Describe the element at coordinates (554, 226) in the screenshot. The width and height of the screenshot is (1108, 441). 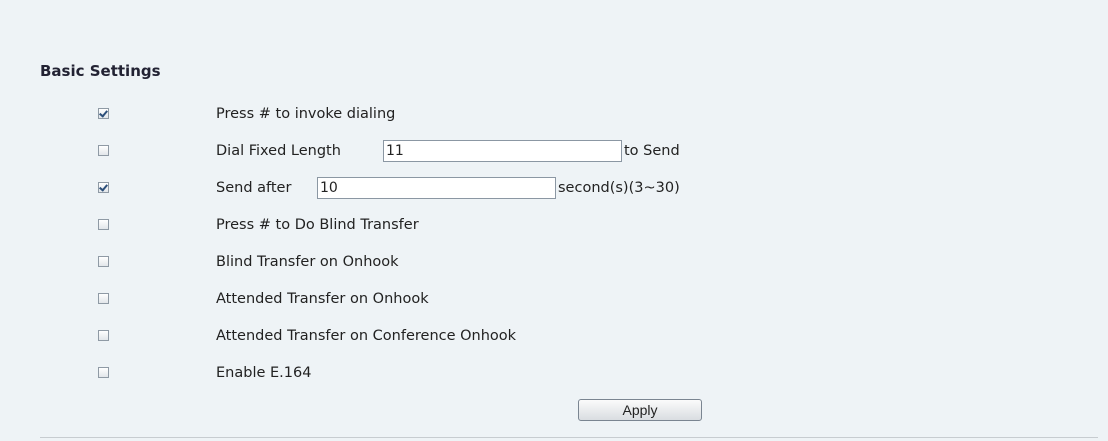
I see `setting-row-press-hash-blind-transfer: Press # to Do Blind Transfer` at that location.